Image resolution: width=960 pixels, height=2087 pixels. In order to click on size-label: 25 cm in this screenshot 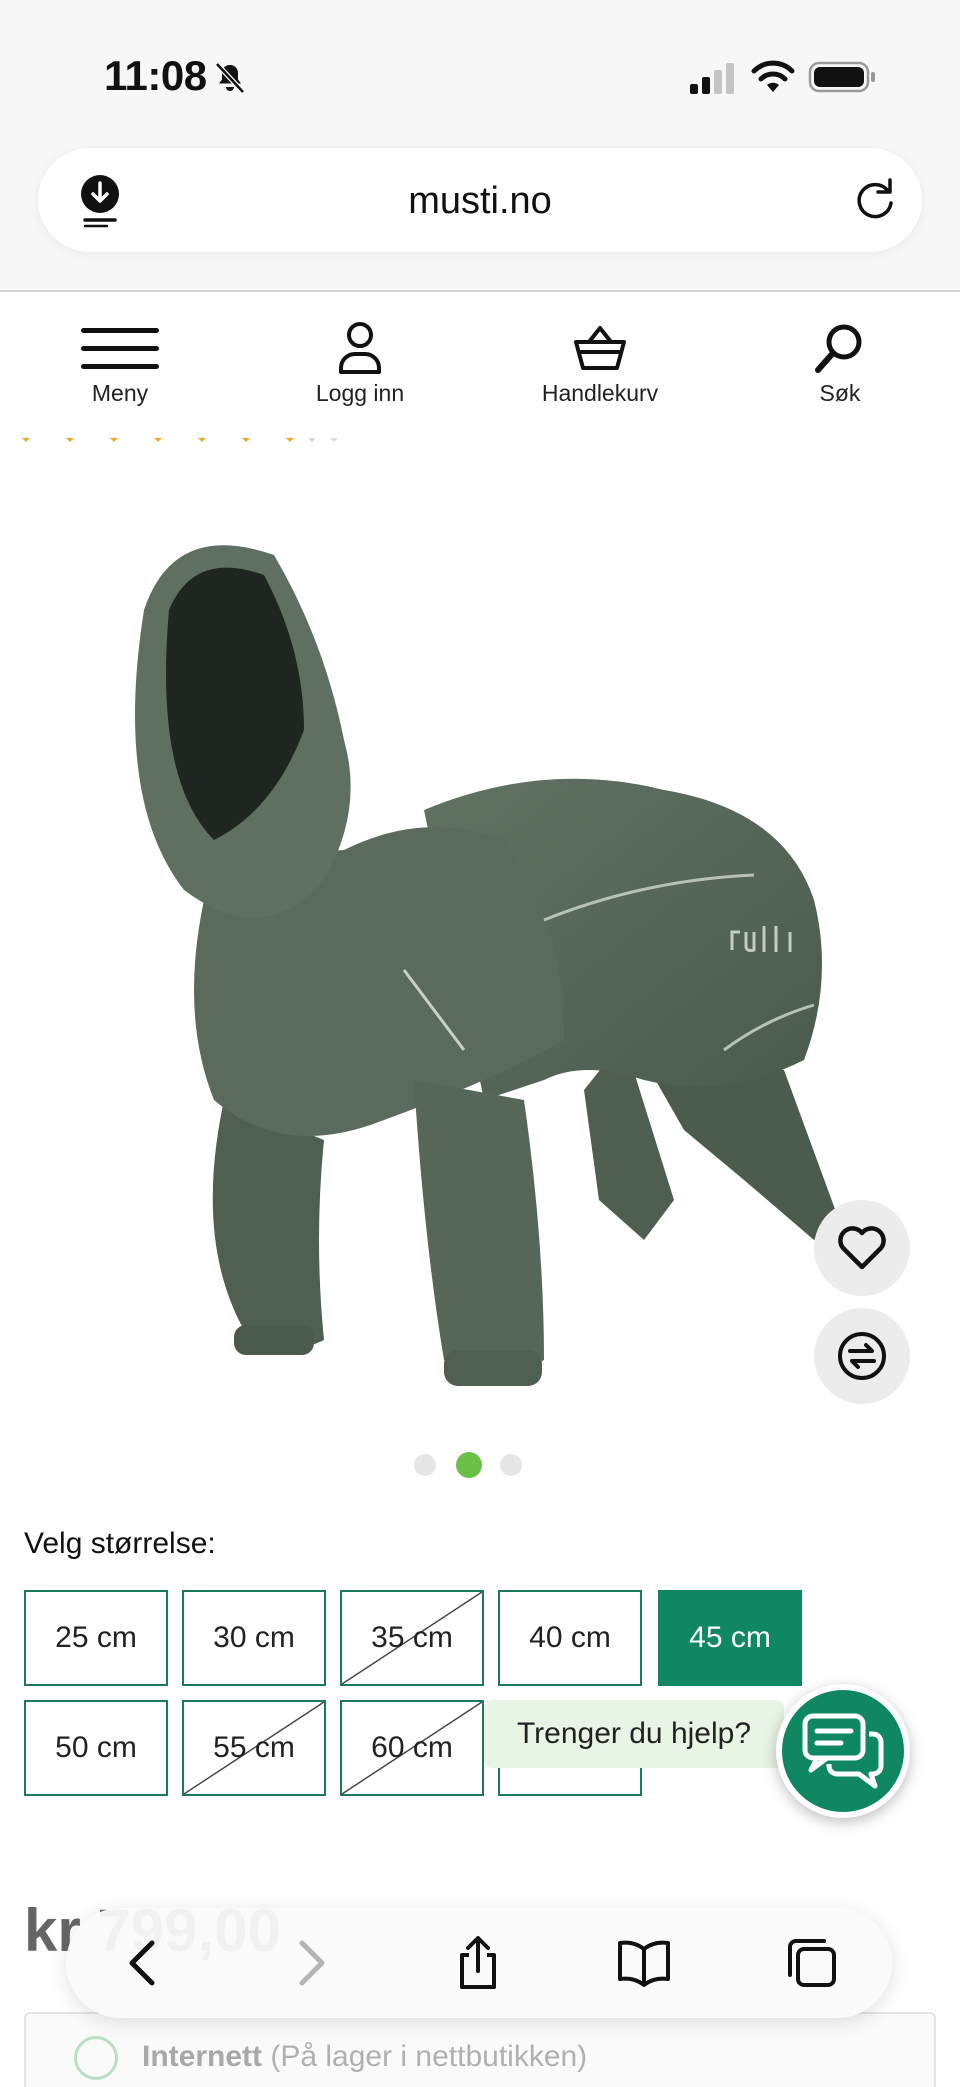, I will do `click(96, 1637)`.